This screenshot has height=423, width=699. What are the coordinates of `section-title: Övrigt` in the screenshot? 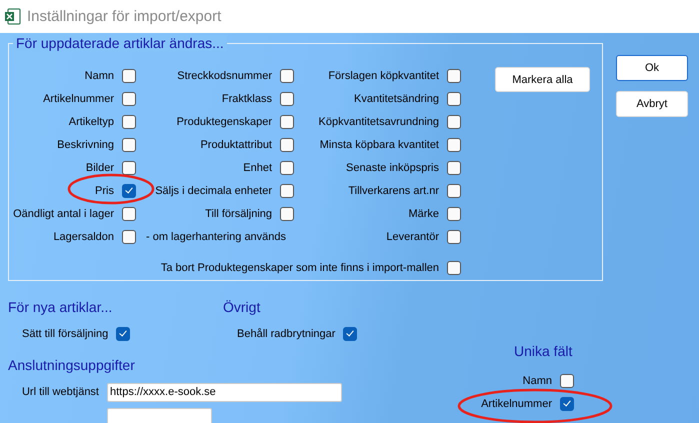 It's located at (241, 308).